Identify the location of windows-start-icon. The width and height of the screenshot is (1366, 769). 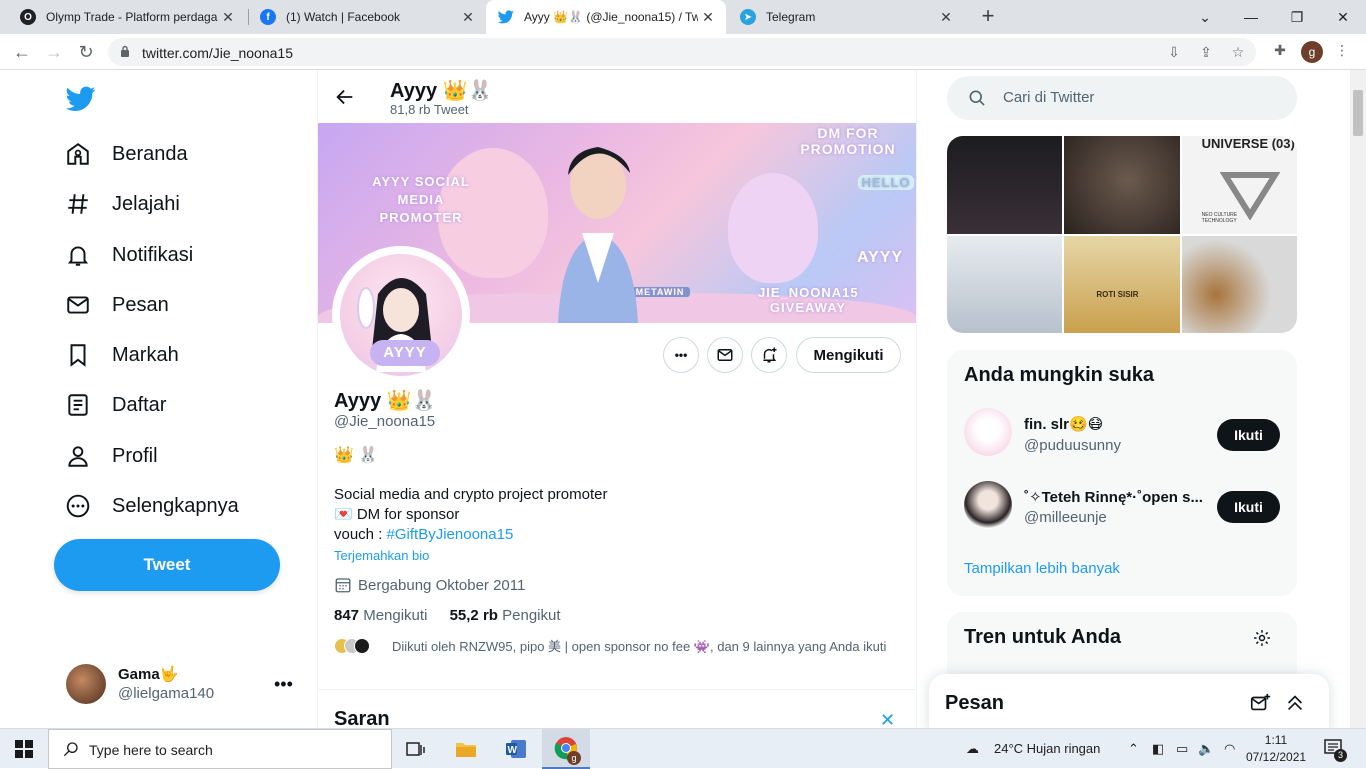
(24, 749).